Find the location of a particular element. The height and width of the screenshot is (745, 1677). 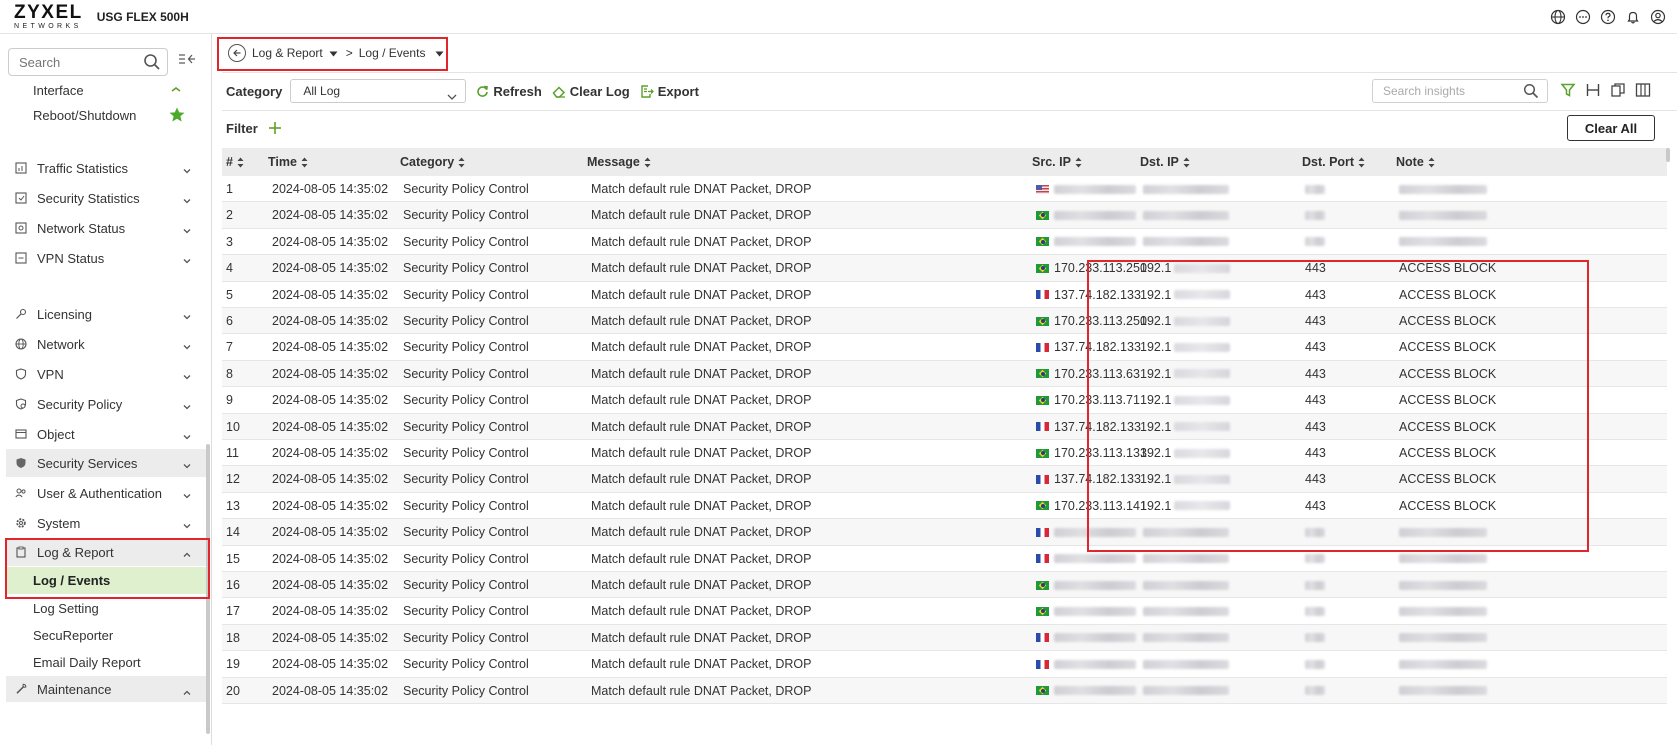

sidebar-item-licensing: Licensing is located at coordinates (106, 314).